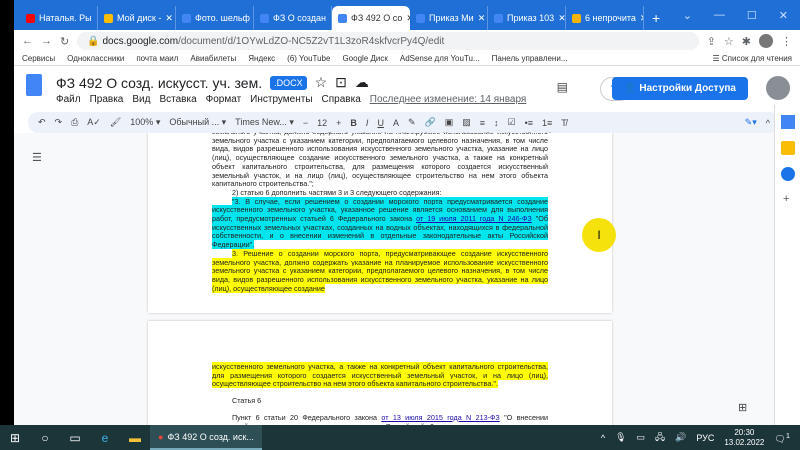  What do you see at coordinates (68, 99) in the screenshot?
I see `menu-item: Файл` at bounding box center [68, 99].